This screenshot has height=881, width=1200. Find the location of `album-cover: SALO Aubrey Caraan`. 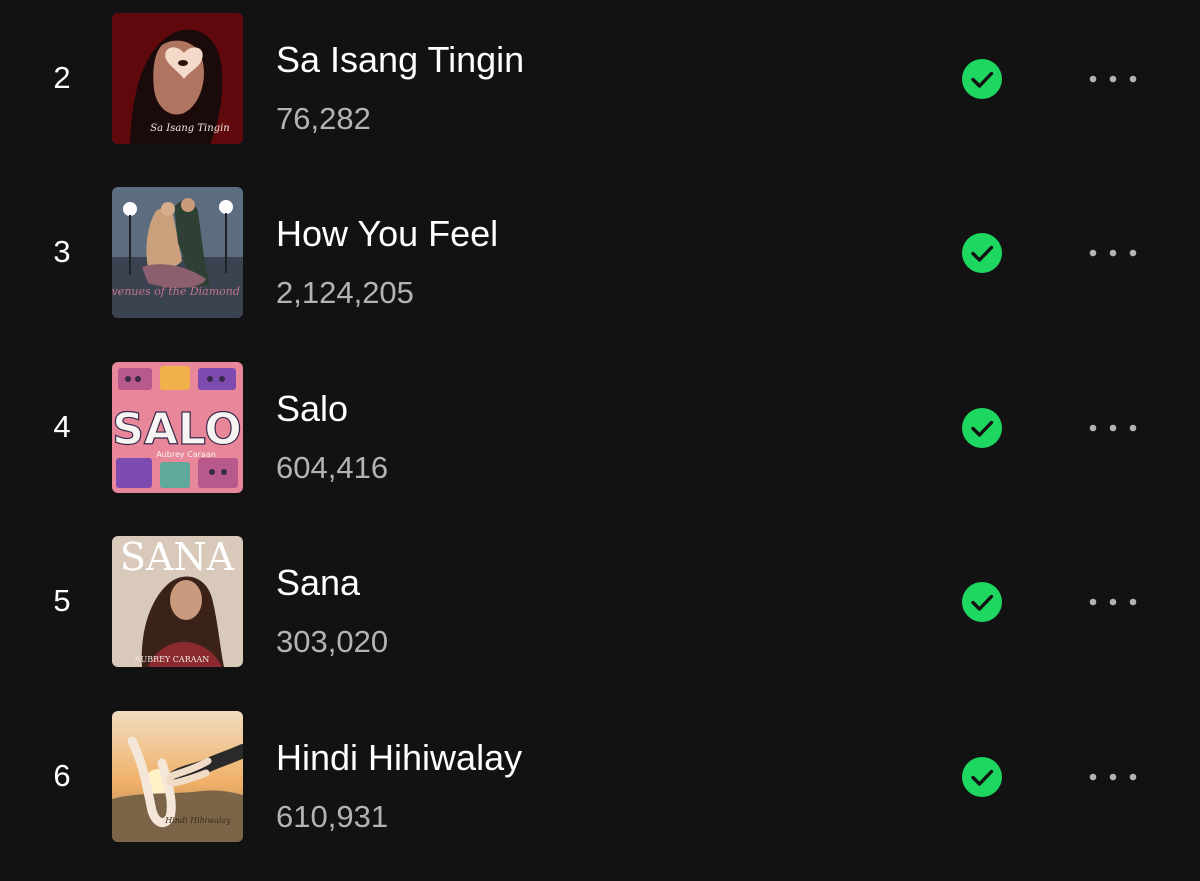

album-cover: SALO Aubrey Caraan is located at coordinates (177, 427).